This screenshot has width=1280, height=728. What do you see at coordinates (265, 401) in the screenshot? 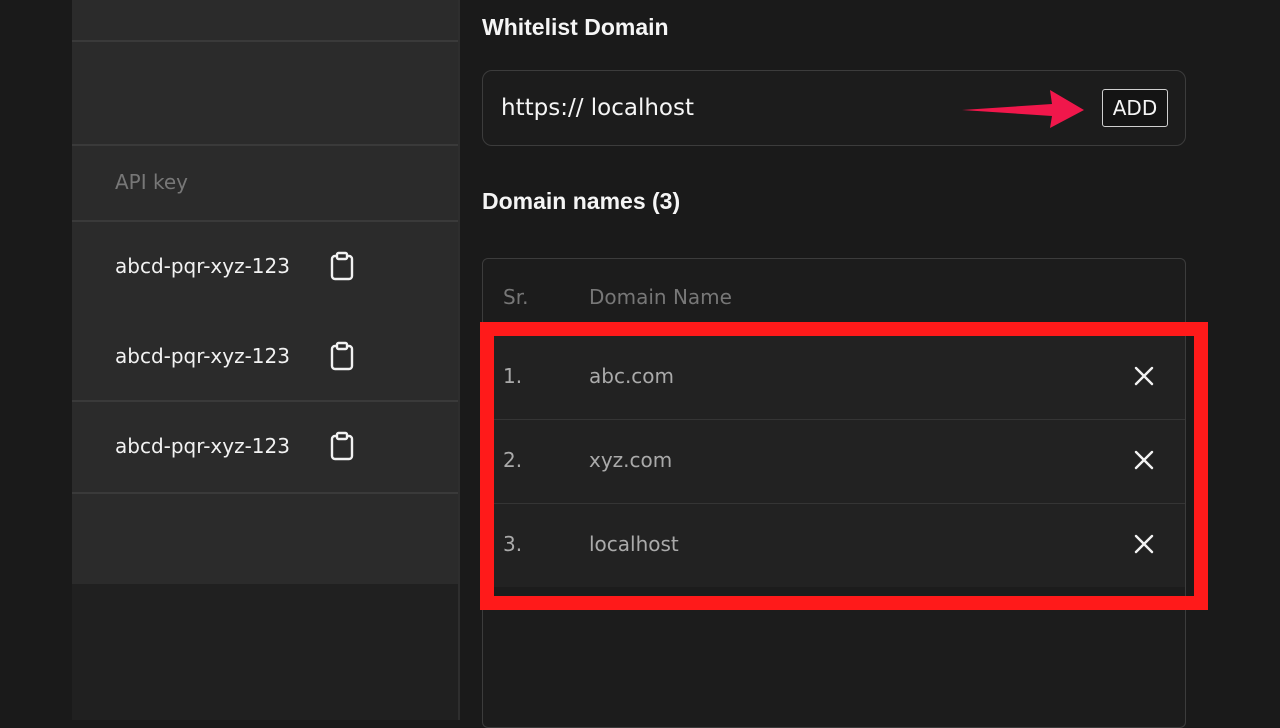
I see `divider` at bounding box center [265, 401].